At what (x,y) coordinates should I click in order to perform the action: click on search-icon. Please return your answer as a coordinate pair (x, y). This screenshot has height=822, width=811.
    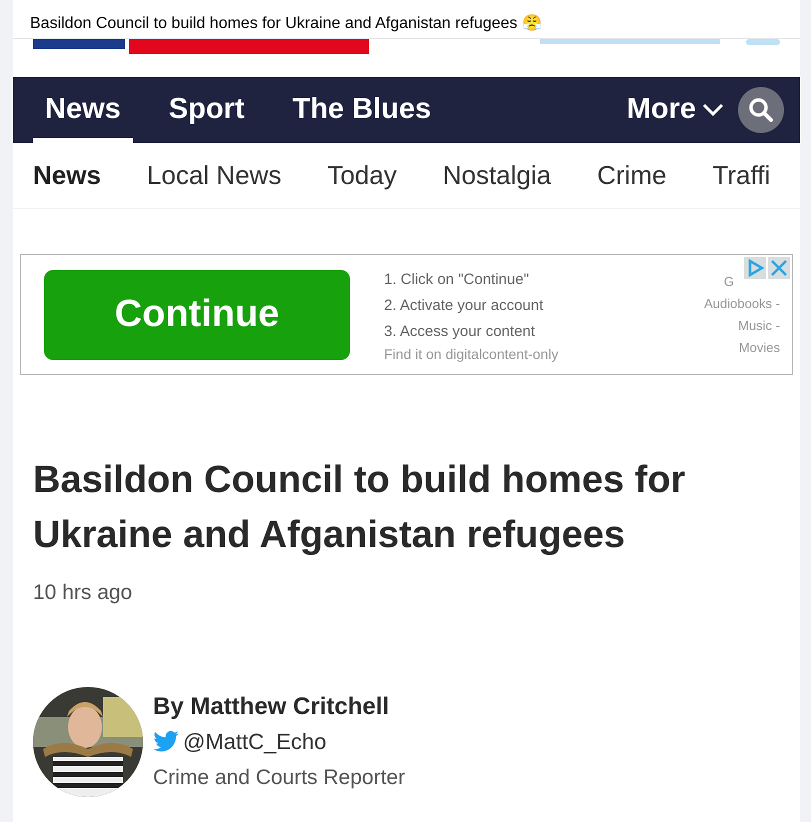
    Looking at the image, I should click on (761, 110).